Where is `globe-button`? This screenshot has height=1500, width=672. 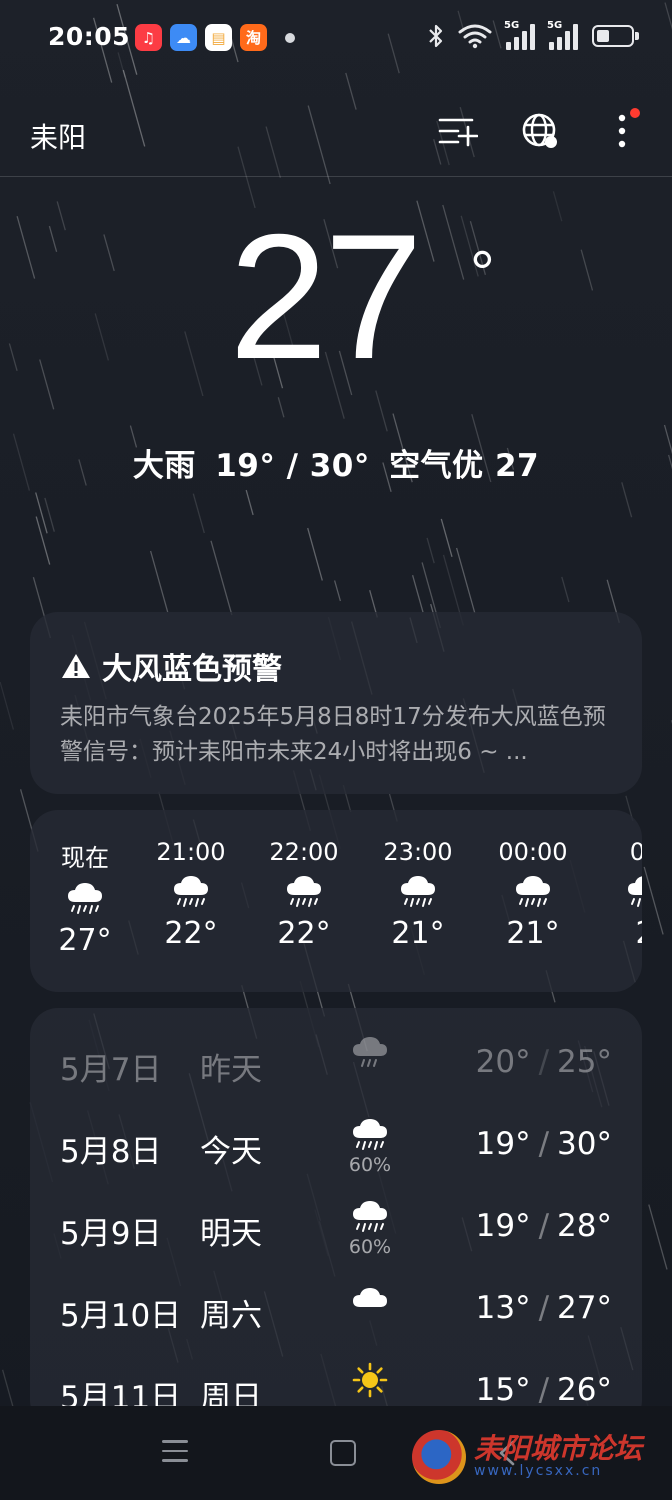
globe-button is located at coordinates (540, 131).